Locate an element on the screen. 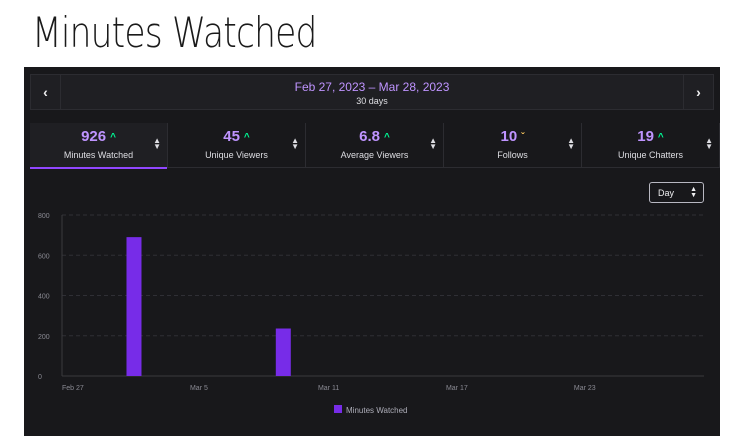 This screenshot has height=441, width=731. x-tick-label: Mar 5 is located at coordinates (199, 388).